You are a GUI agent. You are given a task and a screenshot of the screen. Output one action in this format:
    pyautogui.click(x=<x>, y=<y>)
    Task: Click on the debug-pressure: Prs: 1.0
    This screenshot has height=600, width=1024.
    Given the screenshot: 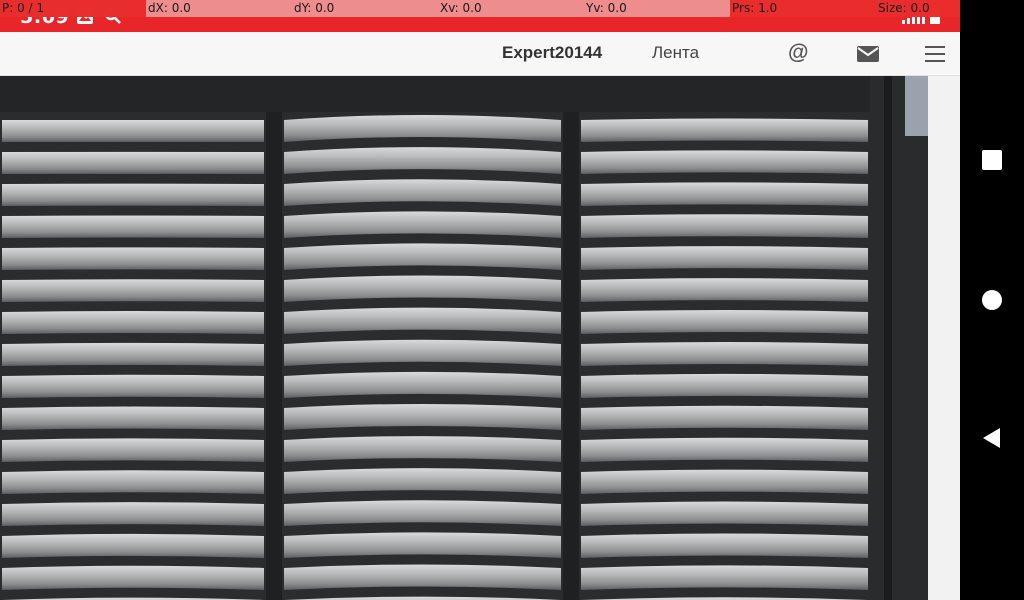 What is the action you would take?
    pyautogui.click(x=803, y=8)
    